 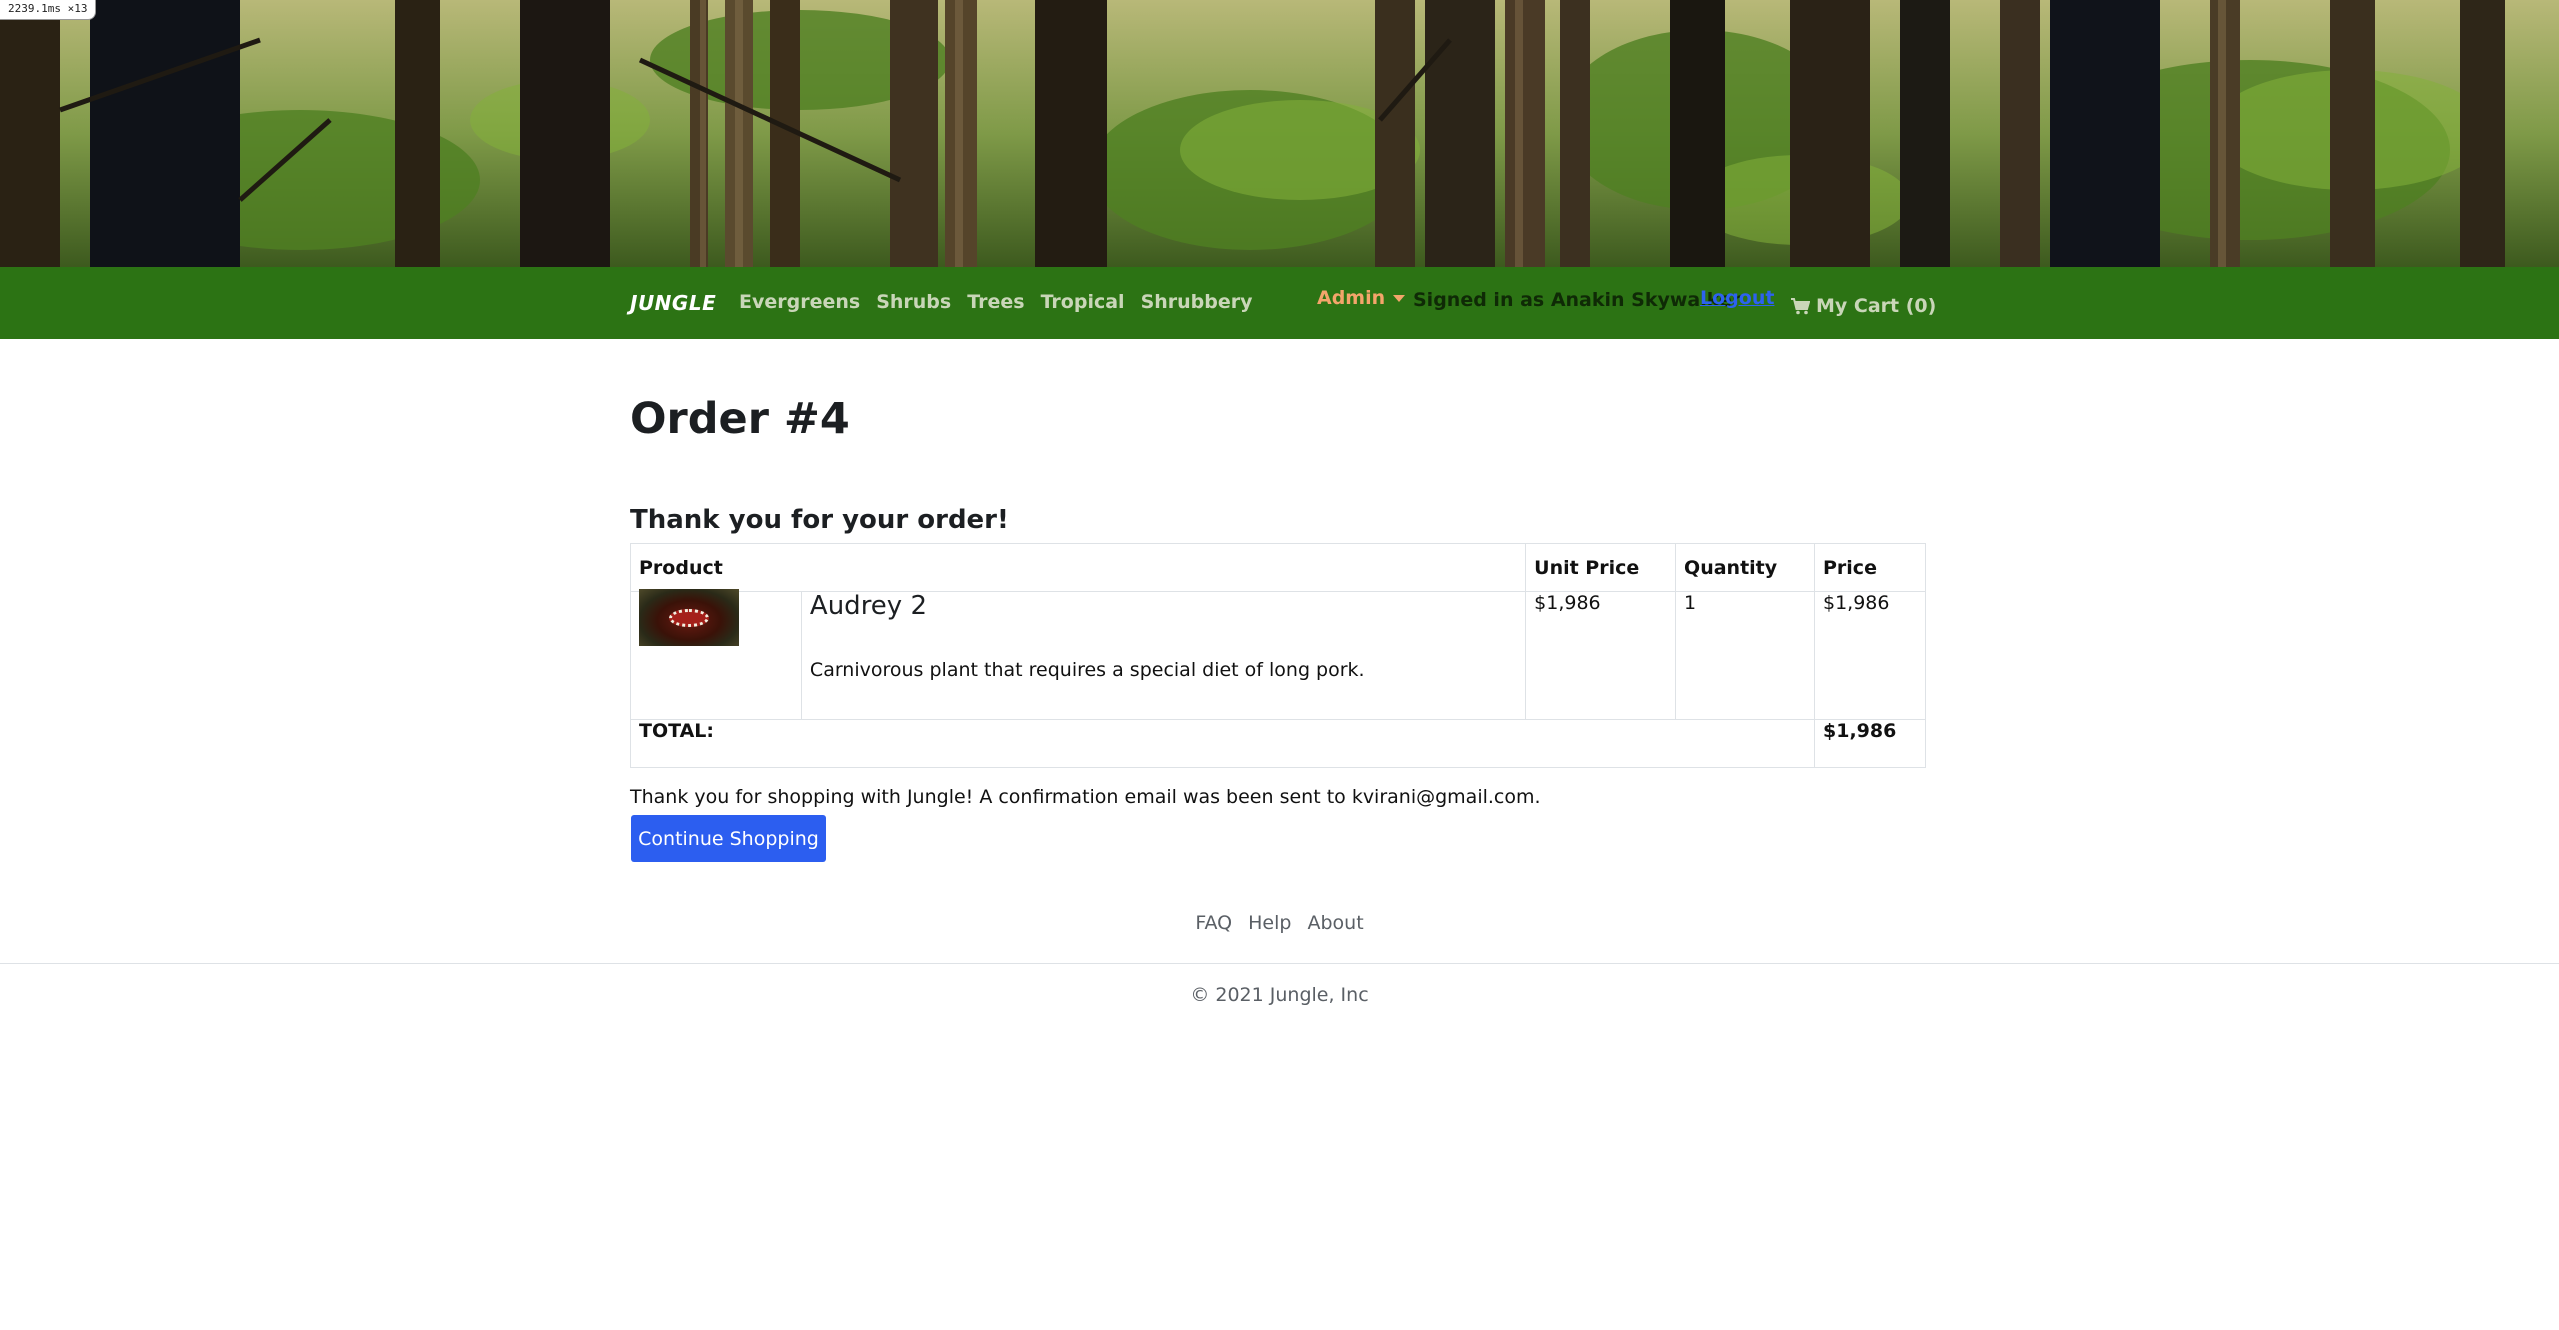 I want to click on footer-link-help: Help, so click(x=1269, y=923).